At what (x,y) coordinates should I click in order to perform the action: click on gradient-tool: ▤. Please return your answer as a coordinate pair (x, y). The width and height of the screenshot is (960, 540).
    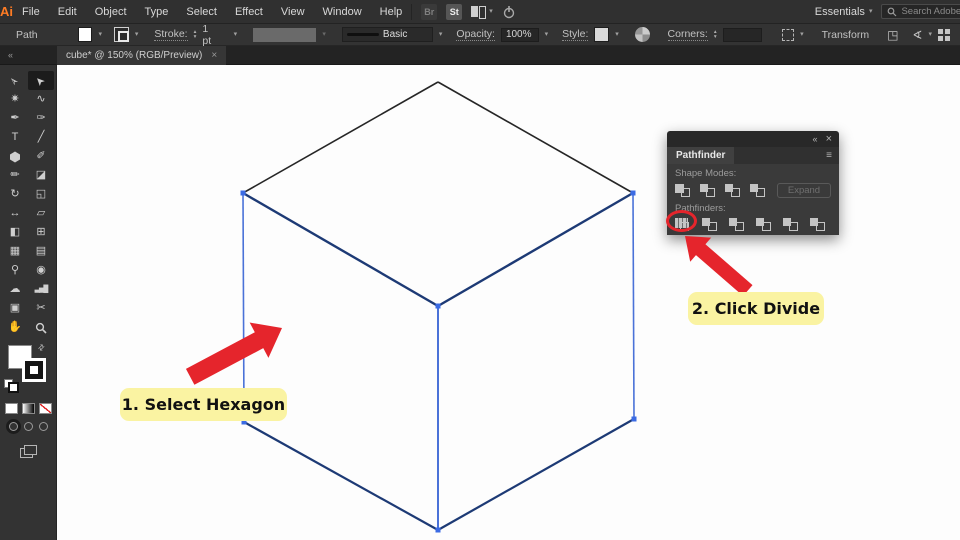
    Looking at the image, I should click on (41, 251).